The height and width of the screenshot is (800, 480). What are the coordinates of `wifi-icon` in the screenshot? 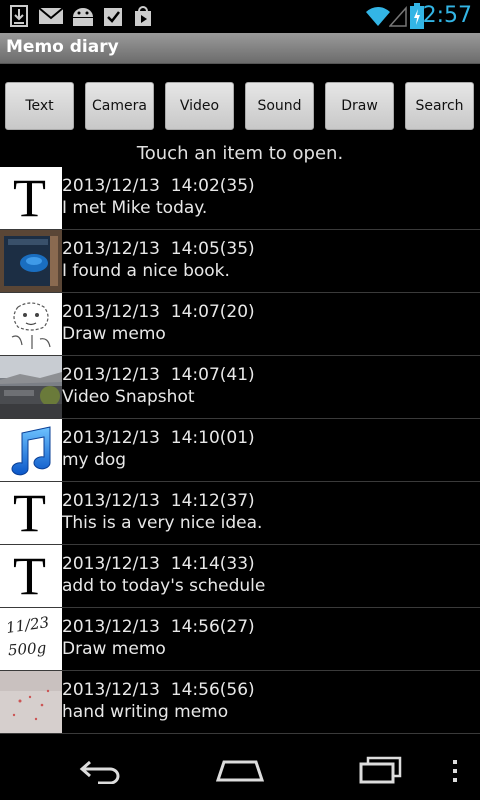 It's located at (378, 16).